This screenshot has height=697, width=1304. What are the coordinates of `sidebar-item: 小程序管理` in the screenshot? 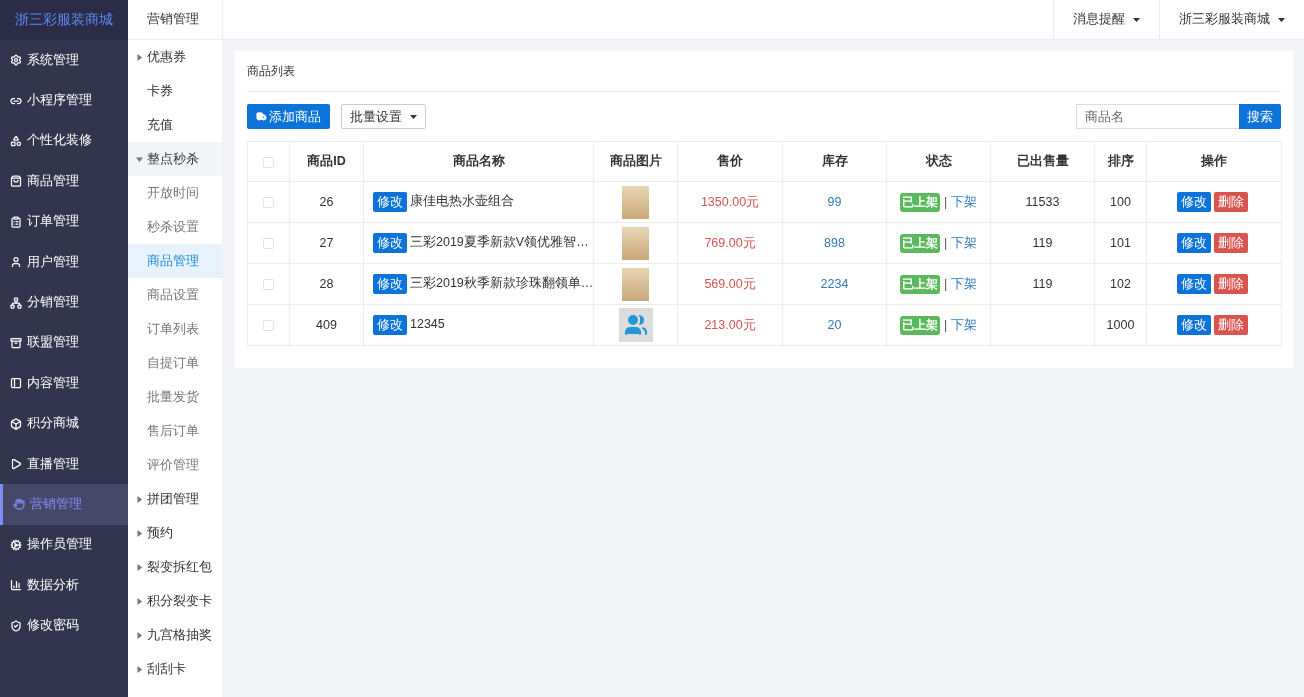 It's located at (64, 100).